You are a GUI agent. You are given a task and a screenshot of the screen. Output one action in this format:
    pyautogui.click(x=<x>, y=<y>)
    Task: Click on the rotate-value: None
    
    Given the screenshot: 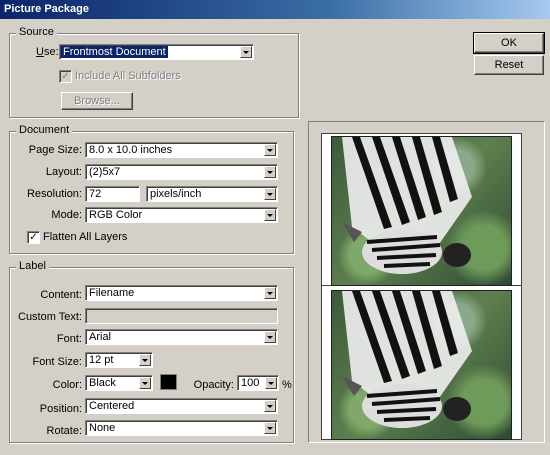 What is the action you would take?
    pyautogui.click(x=102, y=428)
    